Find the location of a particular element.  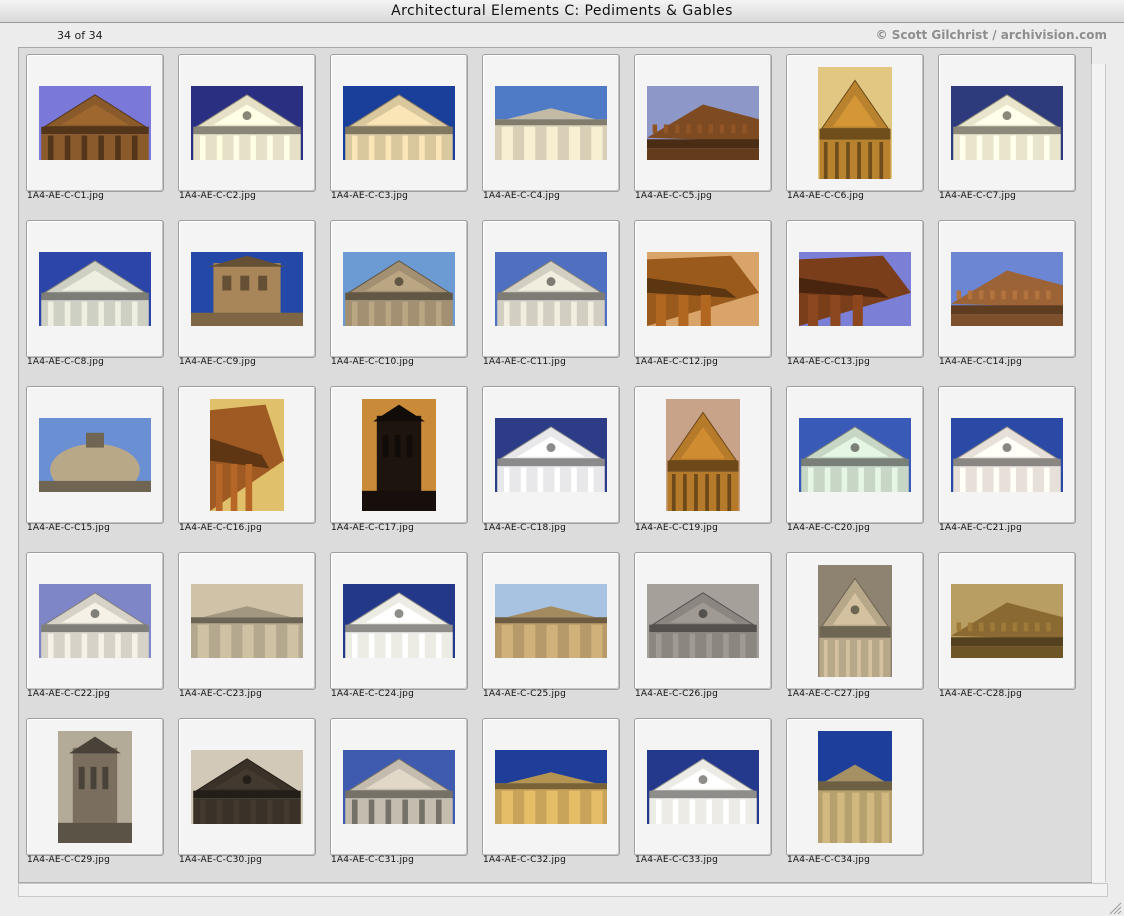

thumbnail-cell: 1A4-AE-C-C34.jpg is located at coordinates (855, 795).